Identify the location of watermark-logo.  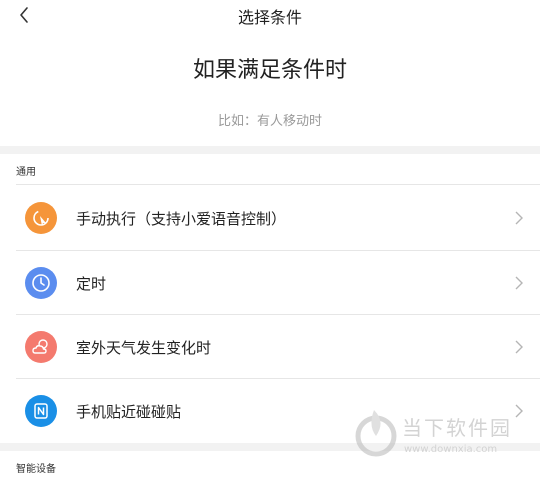
(376, 433).